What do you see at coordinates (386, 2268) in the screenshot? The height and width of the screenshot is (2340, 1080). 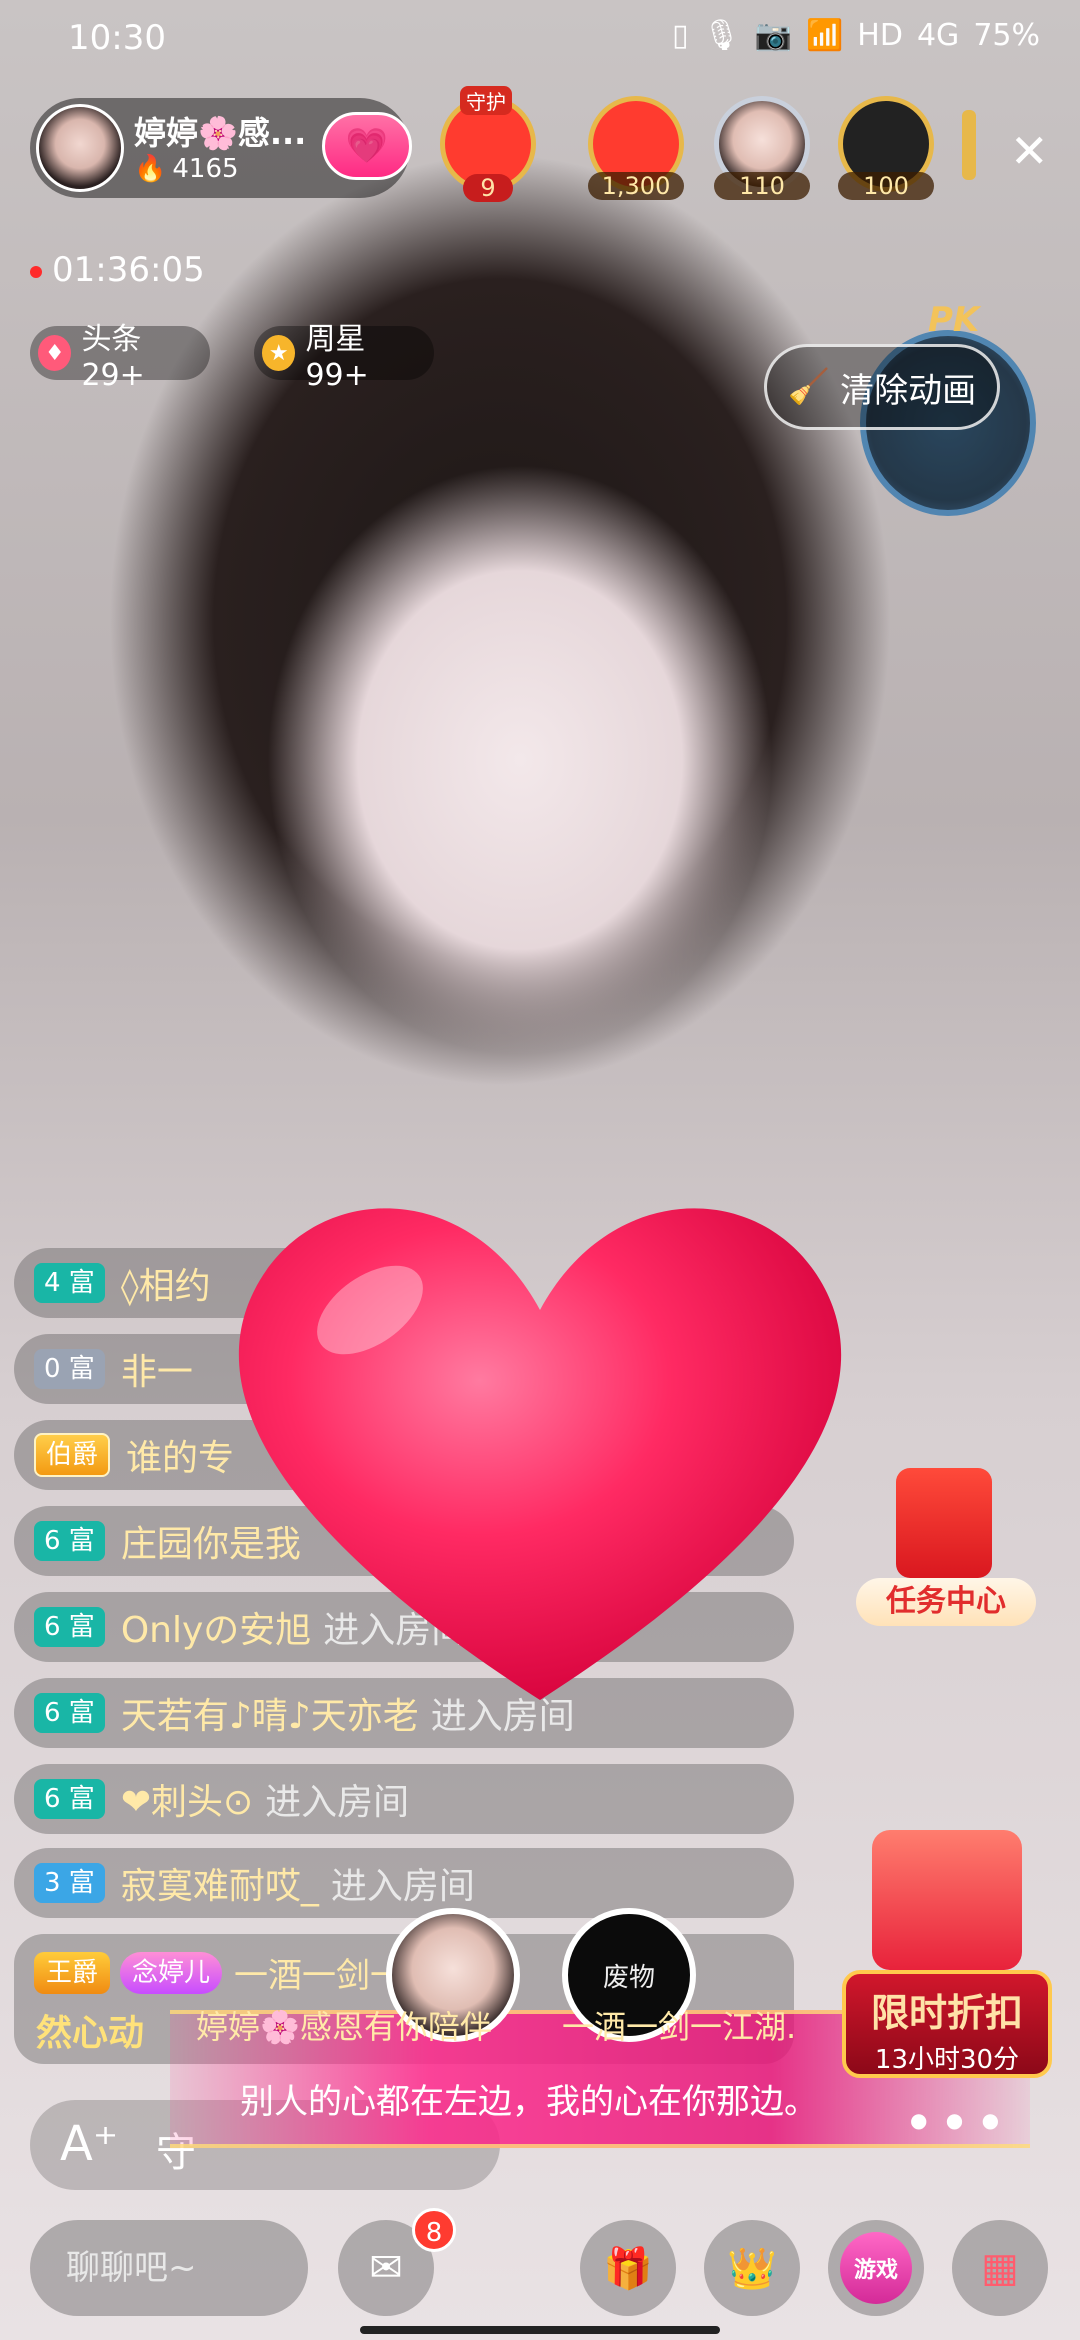 I see `mail-icon: ✉` at bounding box center [386, 2268].